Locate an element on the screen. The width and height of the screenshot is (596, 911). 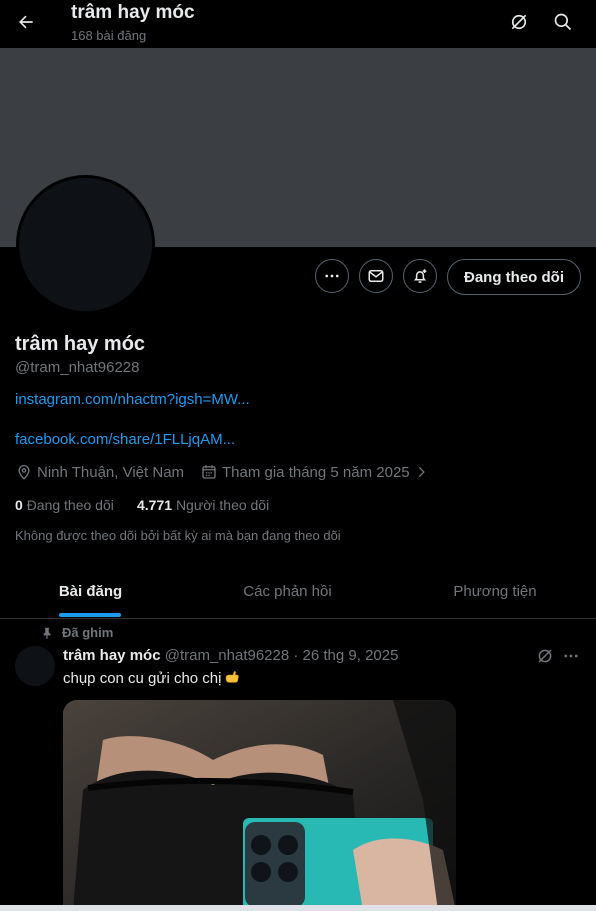
message-button is located at coordinates (376, 276).